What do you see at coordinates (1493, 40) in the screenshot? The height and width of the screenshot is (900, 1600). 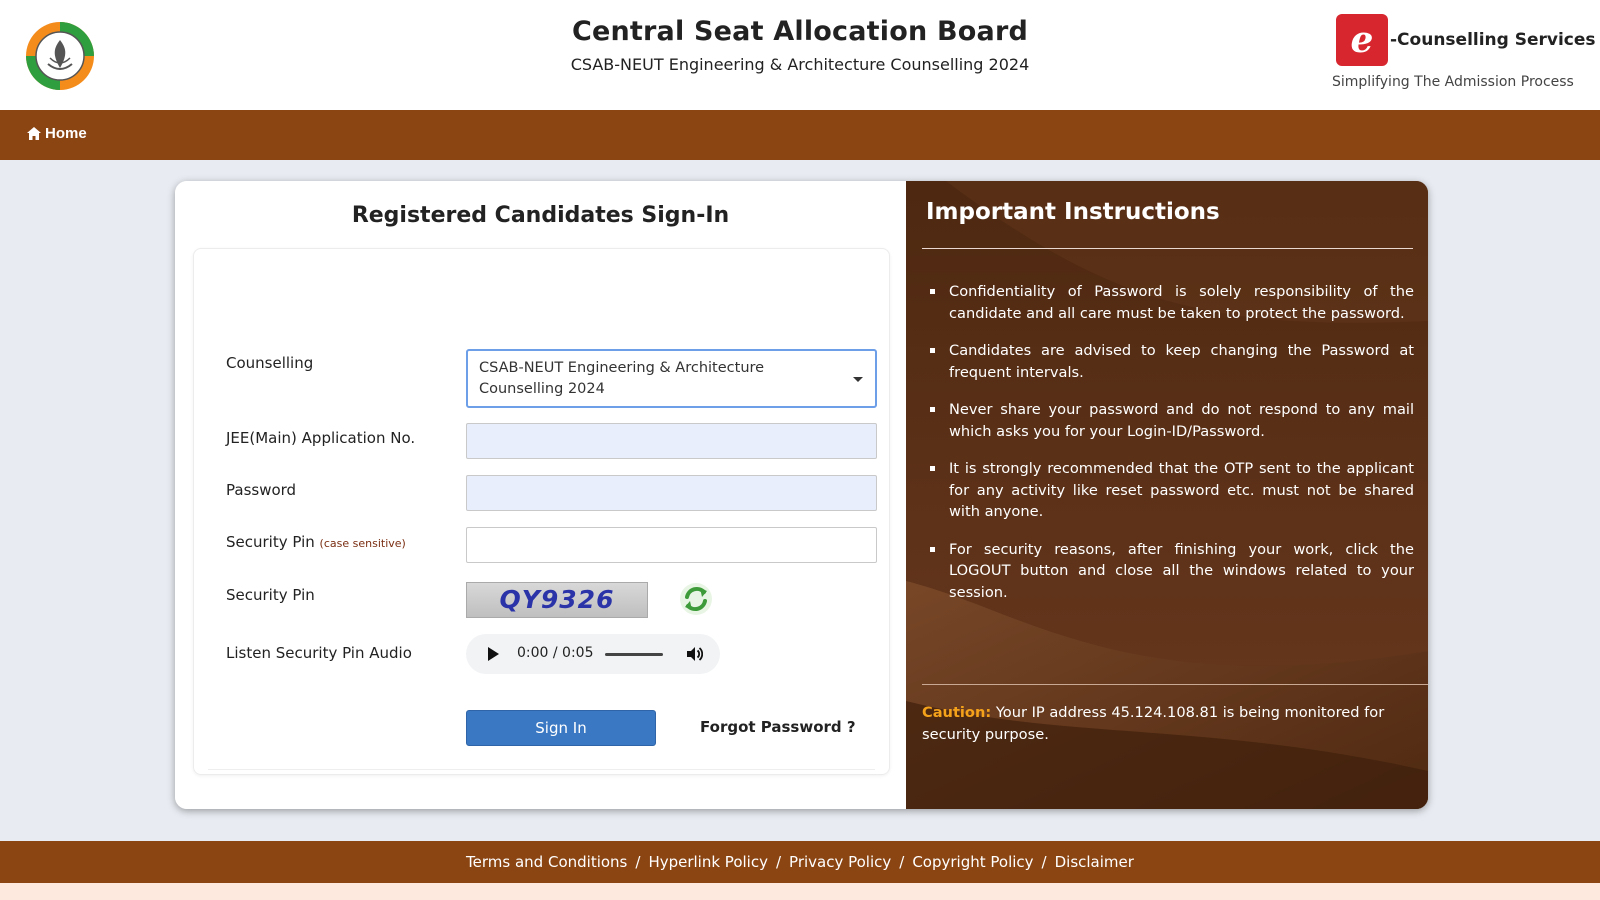 I see `brand-name: -Counselling Services` at bounding box center [1493, 40].